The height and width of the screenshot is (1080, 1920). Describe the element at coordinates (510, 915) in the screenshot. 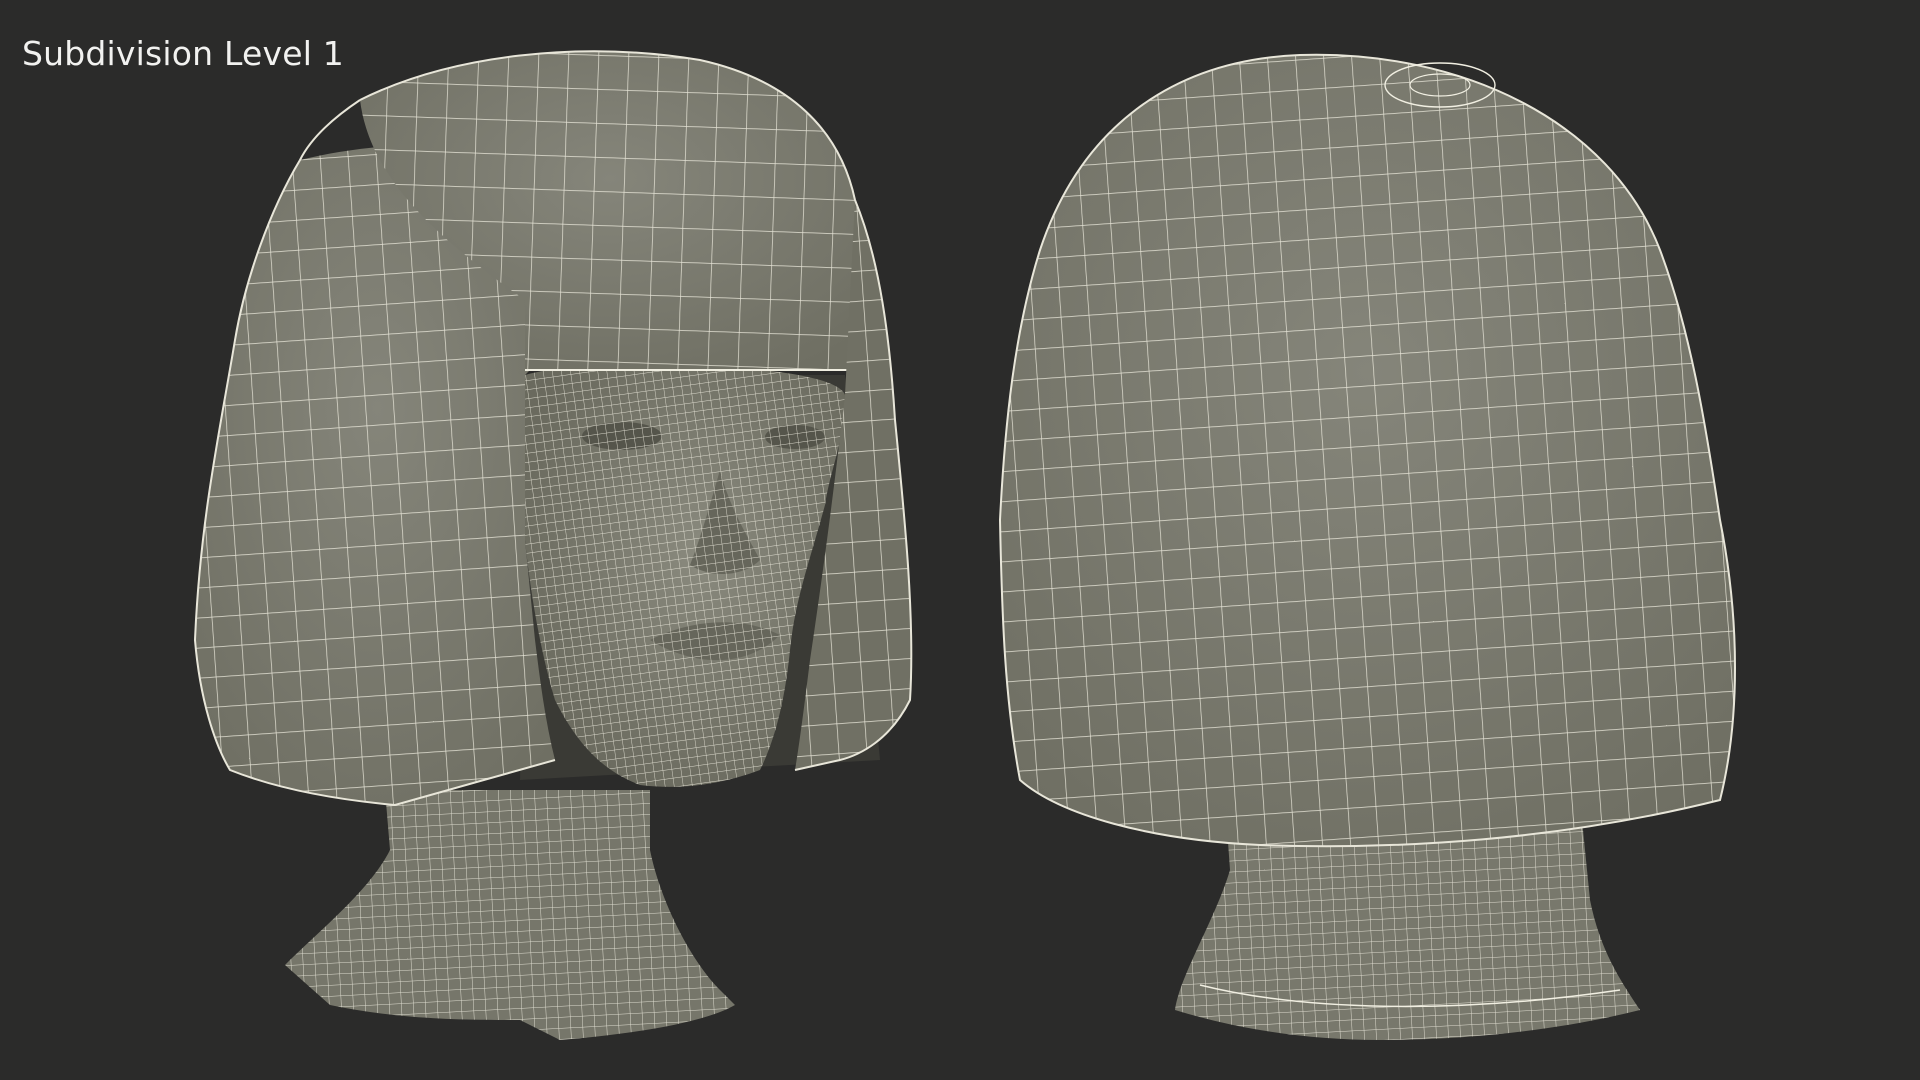

I see `front-neck-mesh` at that location.